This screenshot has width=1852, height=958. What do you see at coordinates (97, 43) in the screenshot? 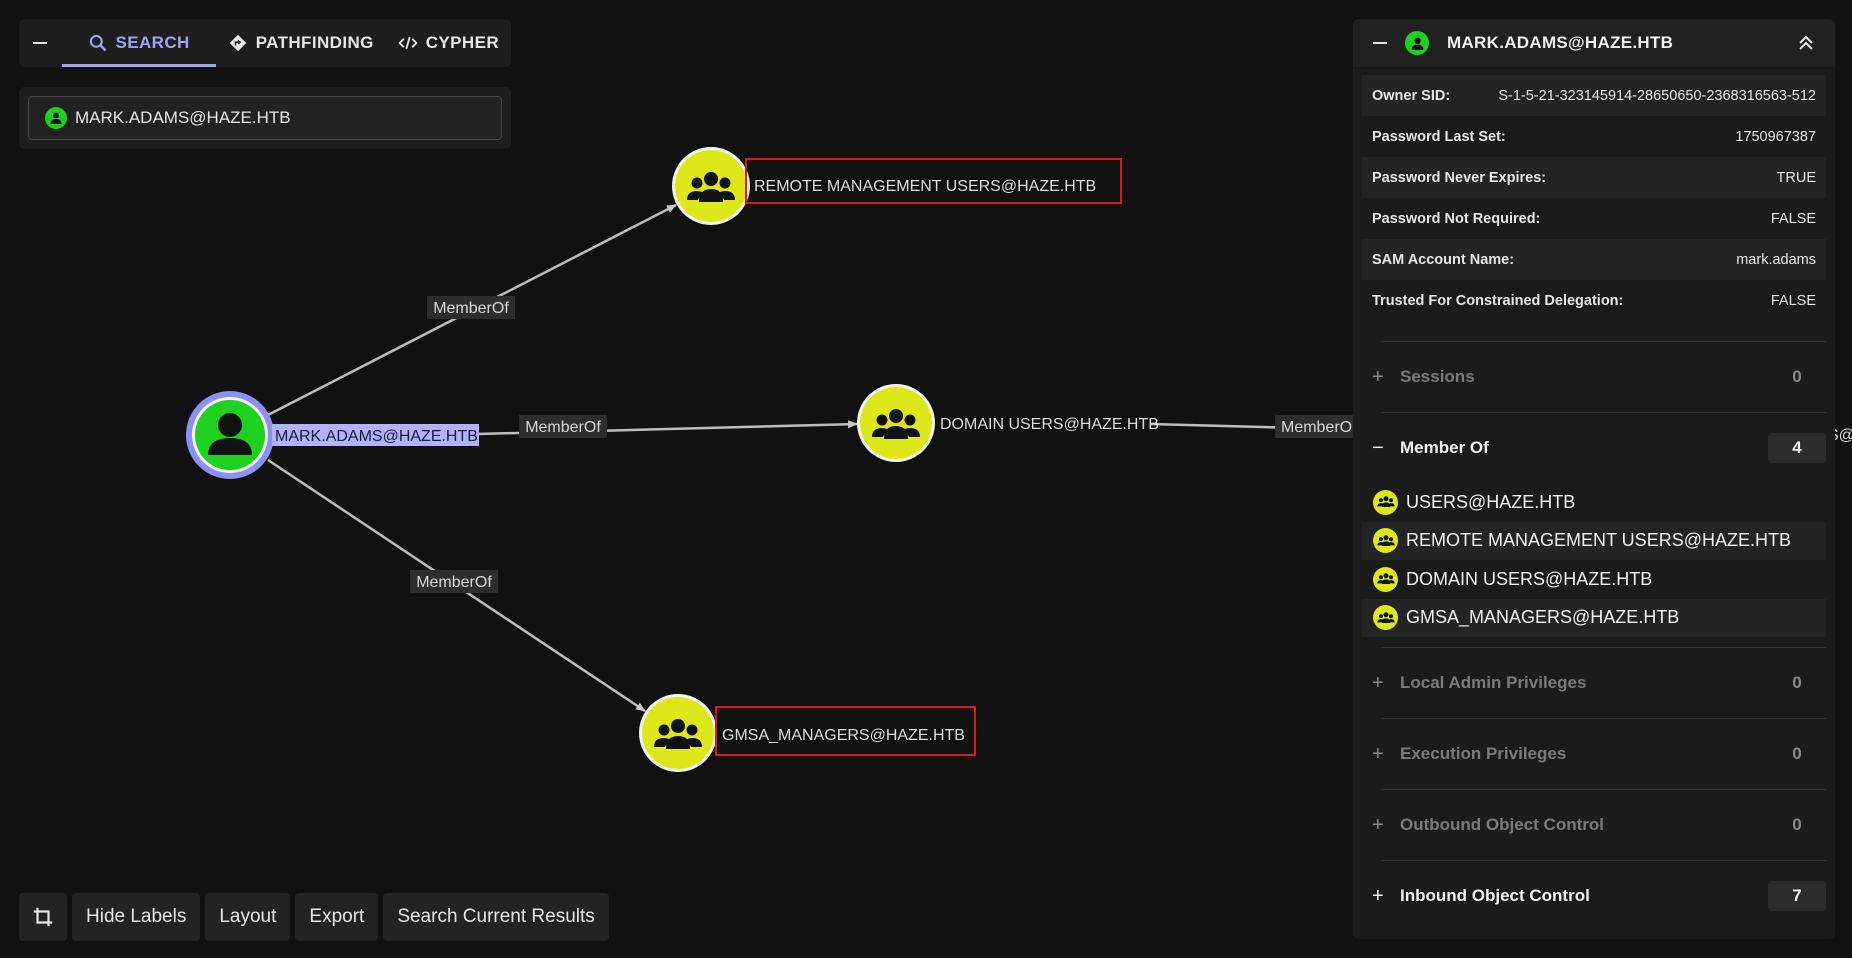
I see `search-icon` at bounding box center [97, 43].